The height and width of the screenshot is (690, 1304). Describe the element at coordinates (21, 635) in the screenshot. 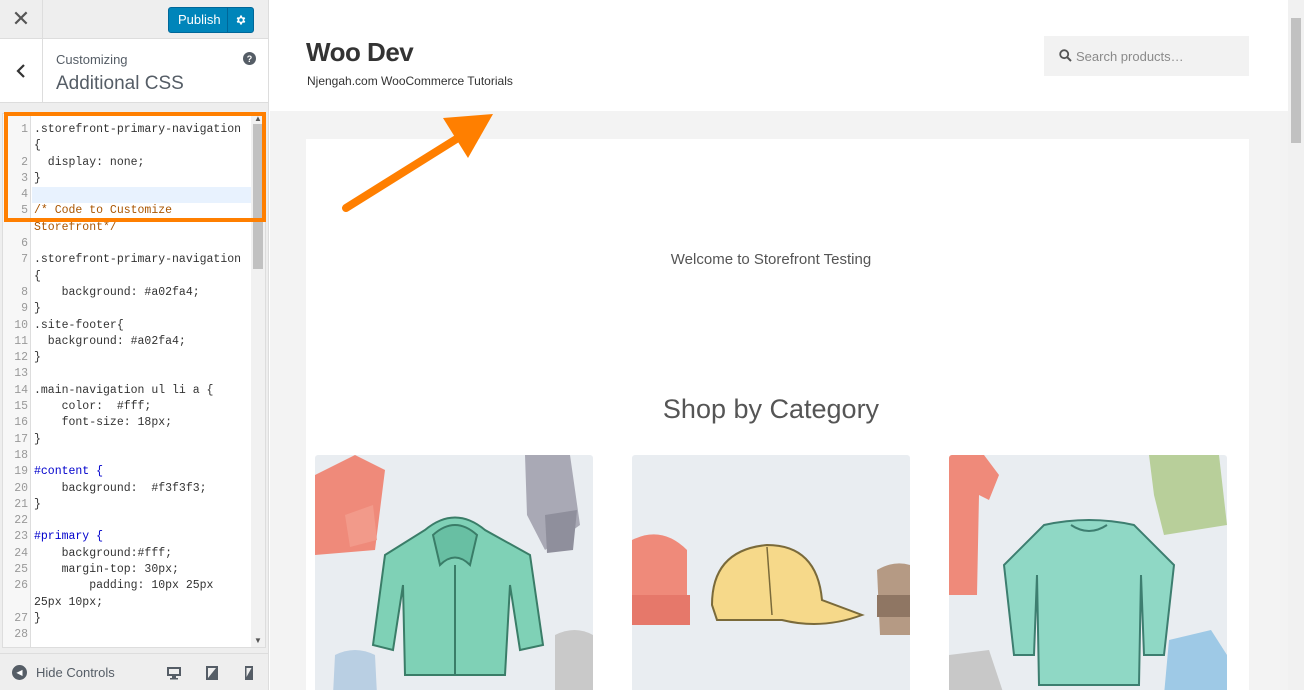

I see `line-number: 28` at that location.